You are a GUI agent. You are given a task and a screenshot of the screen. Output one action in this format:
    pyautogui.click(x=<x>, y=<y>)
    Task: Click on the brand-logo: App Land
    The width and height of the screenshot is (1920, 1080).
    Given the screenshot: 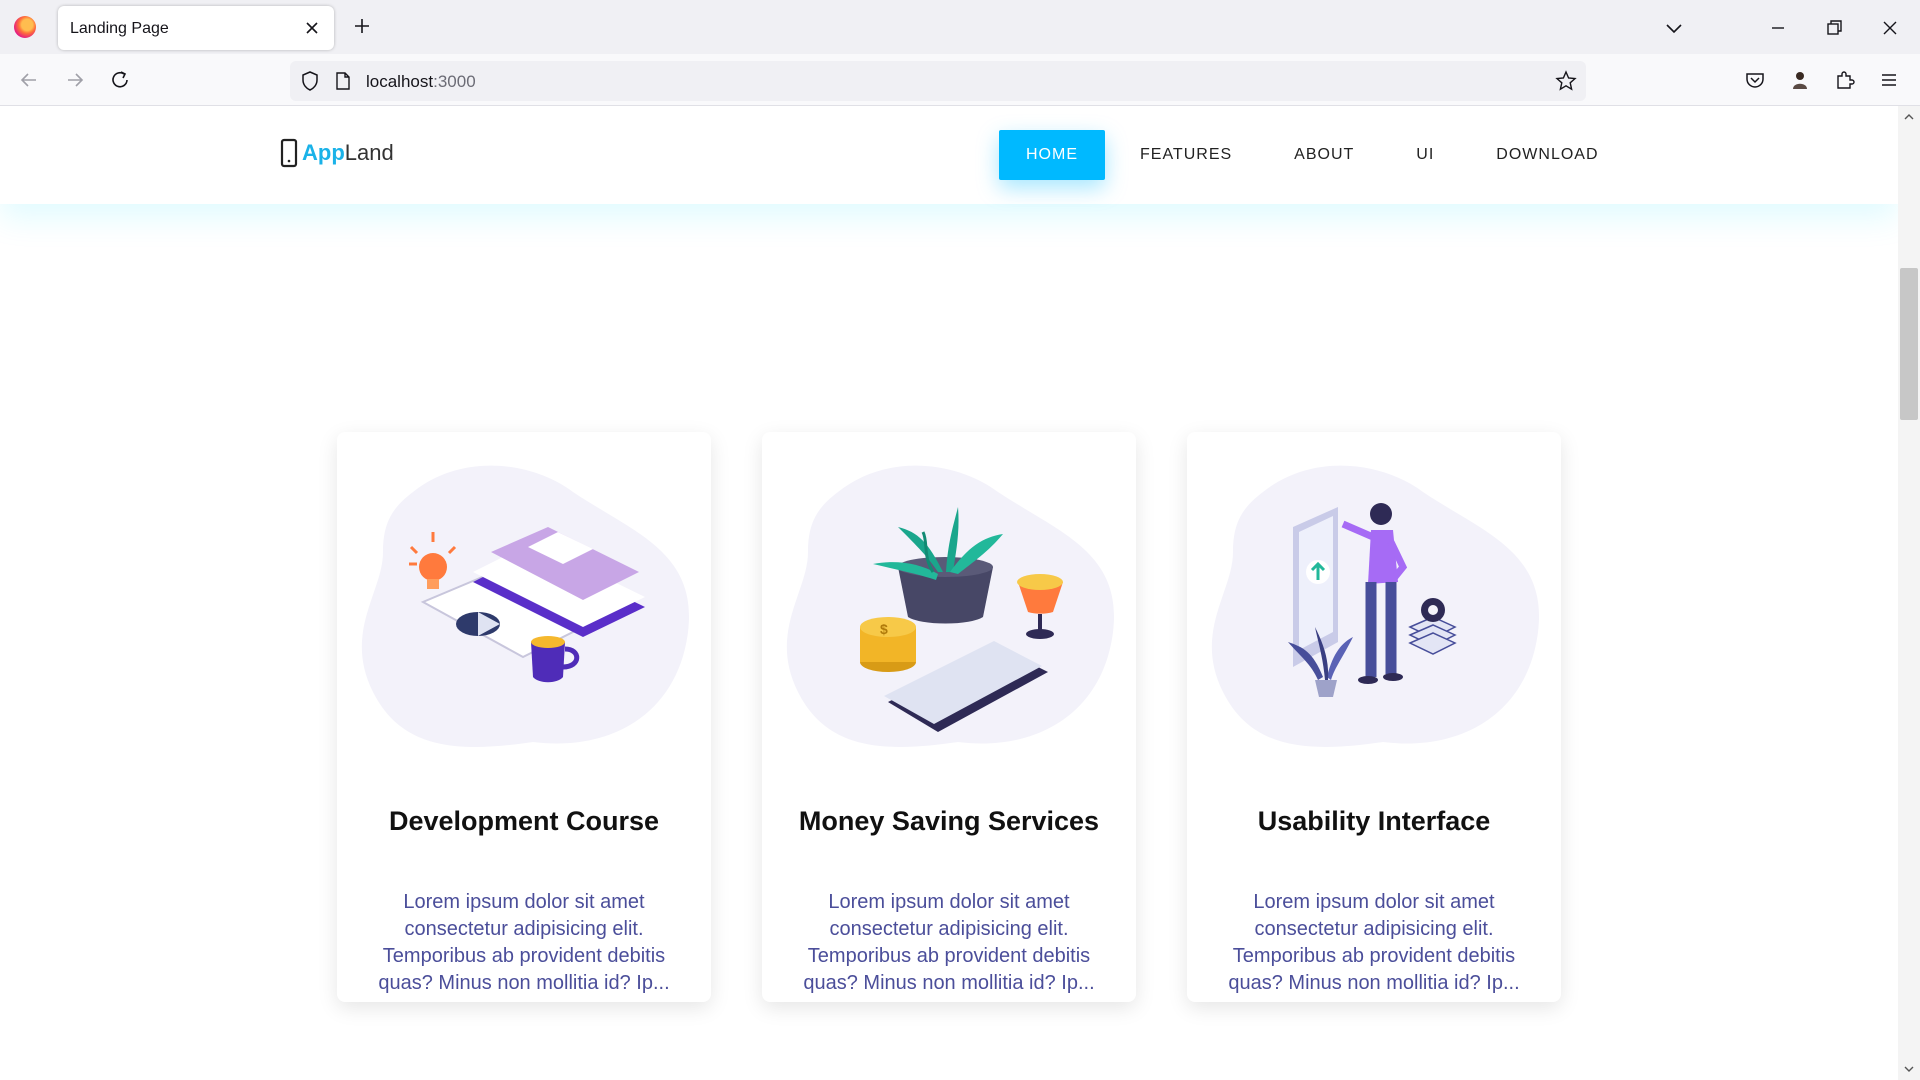 What is the action you would take?
    pyautogui.click(x=337, y=153)
    